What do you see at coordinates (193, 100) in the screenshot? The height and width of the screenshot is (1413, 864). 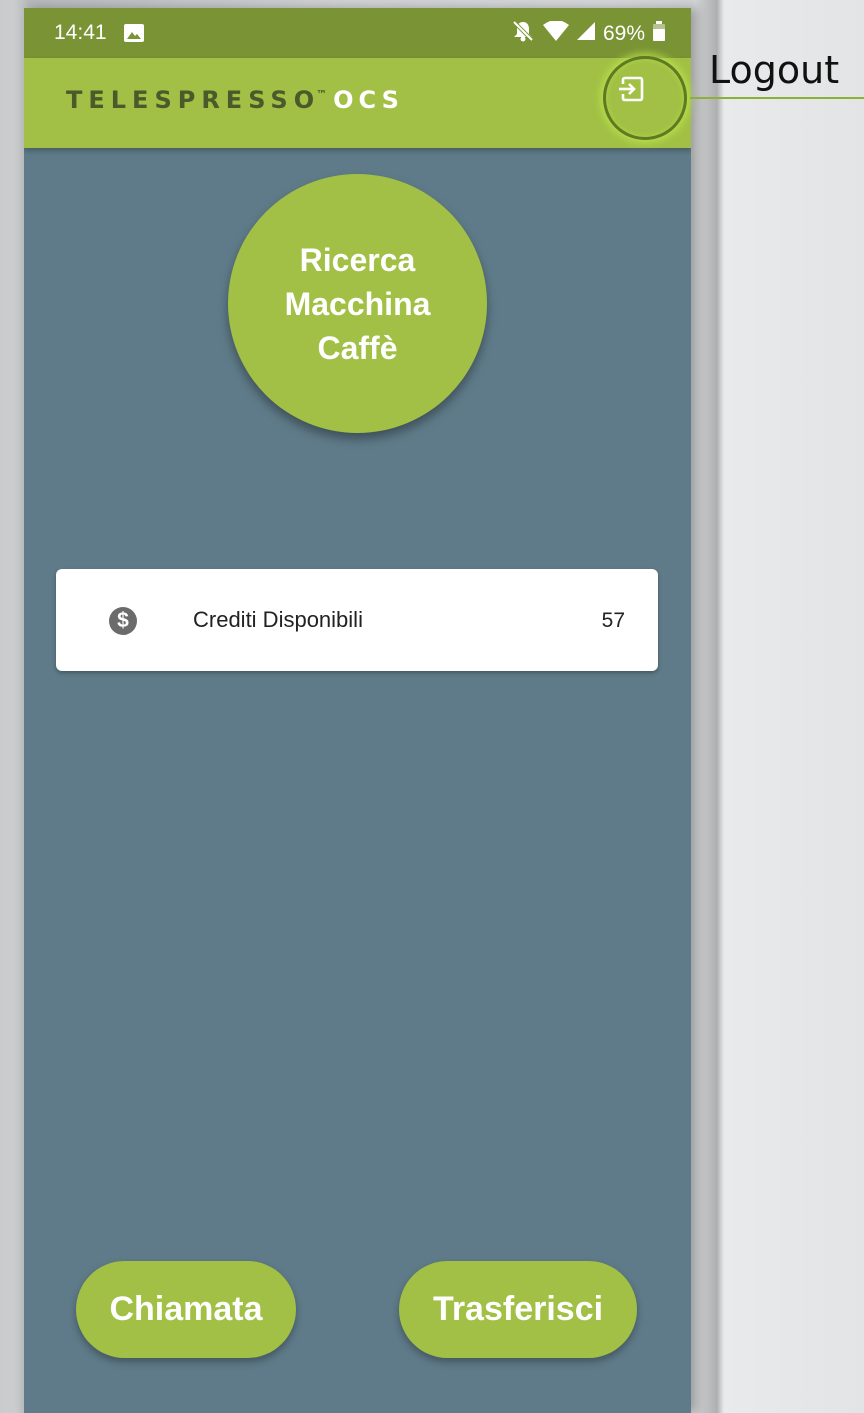 I see `logo-text: TELESPRESSO` at bounding box center [193, 100].